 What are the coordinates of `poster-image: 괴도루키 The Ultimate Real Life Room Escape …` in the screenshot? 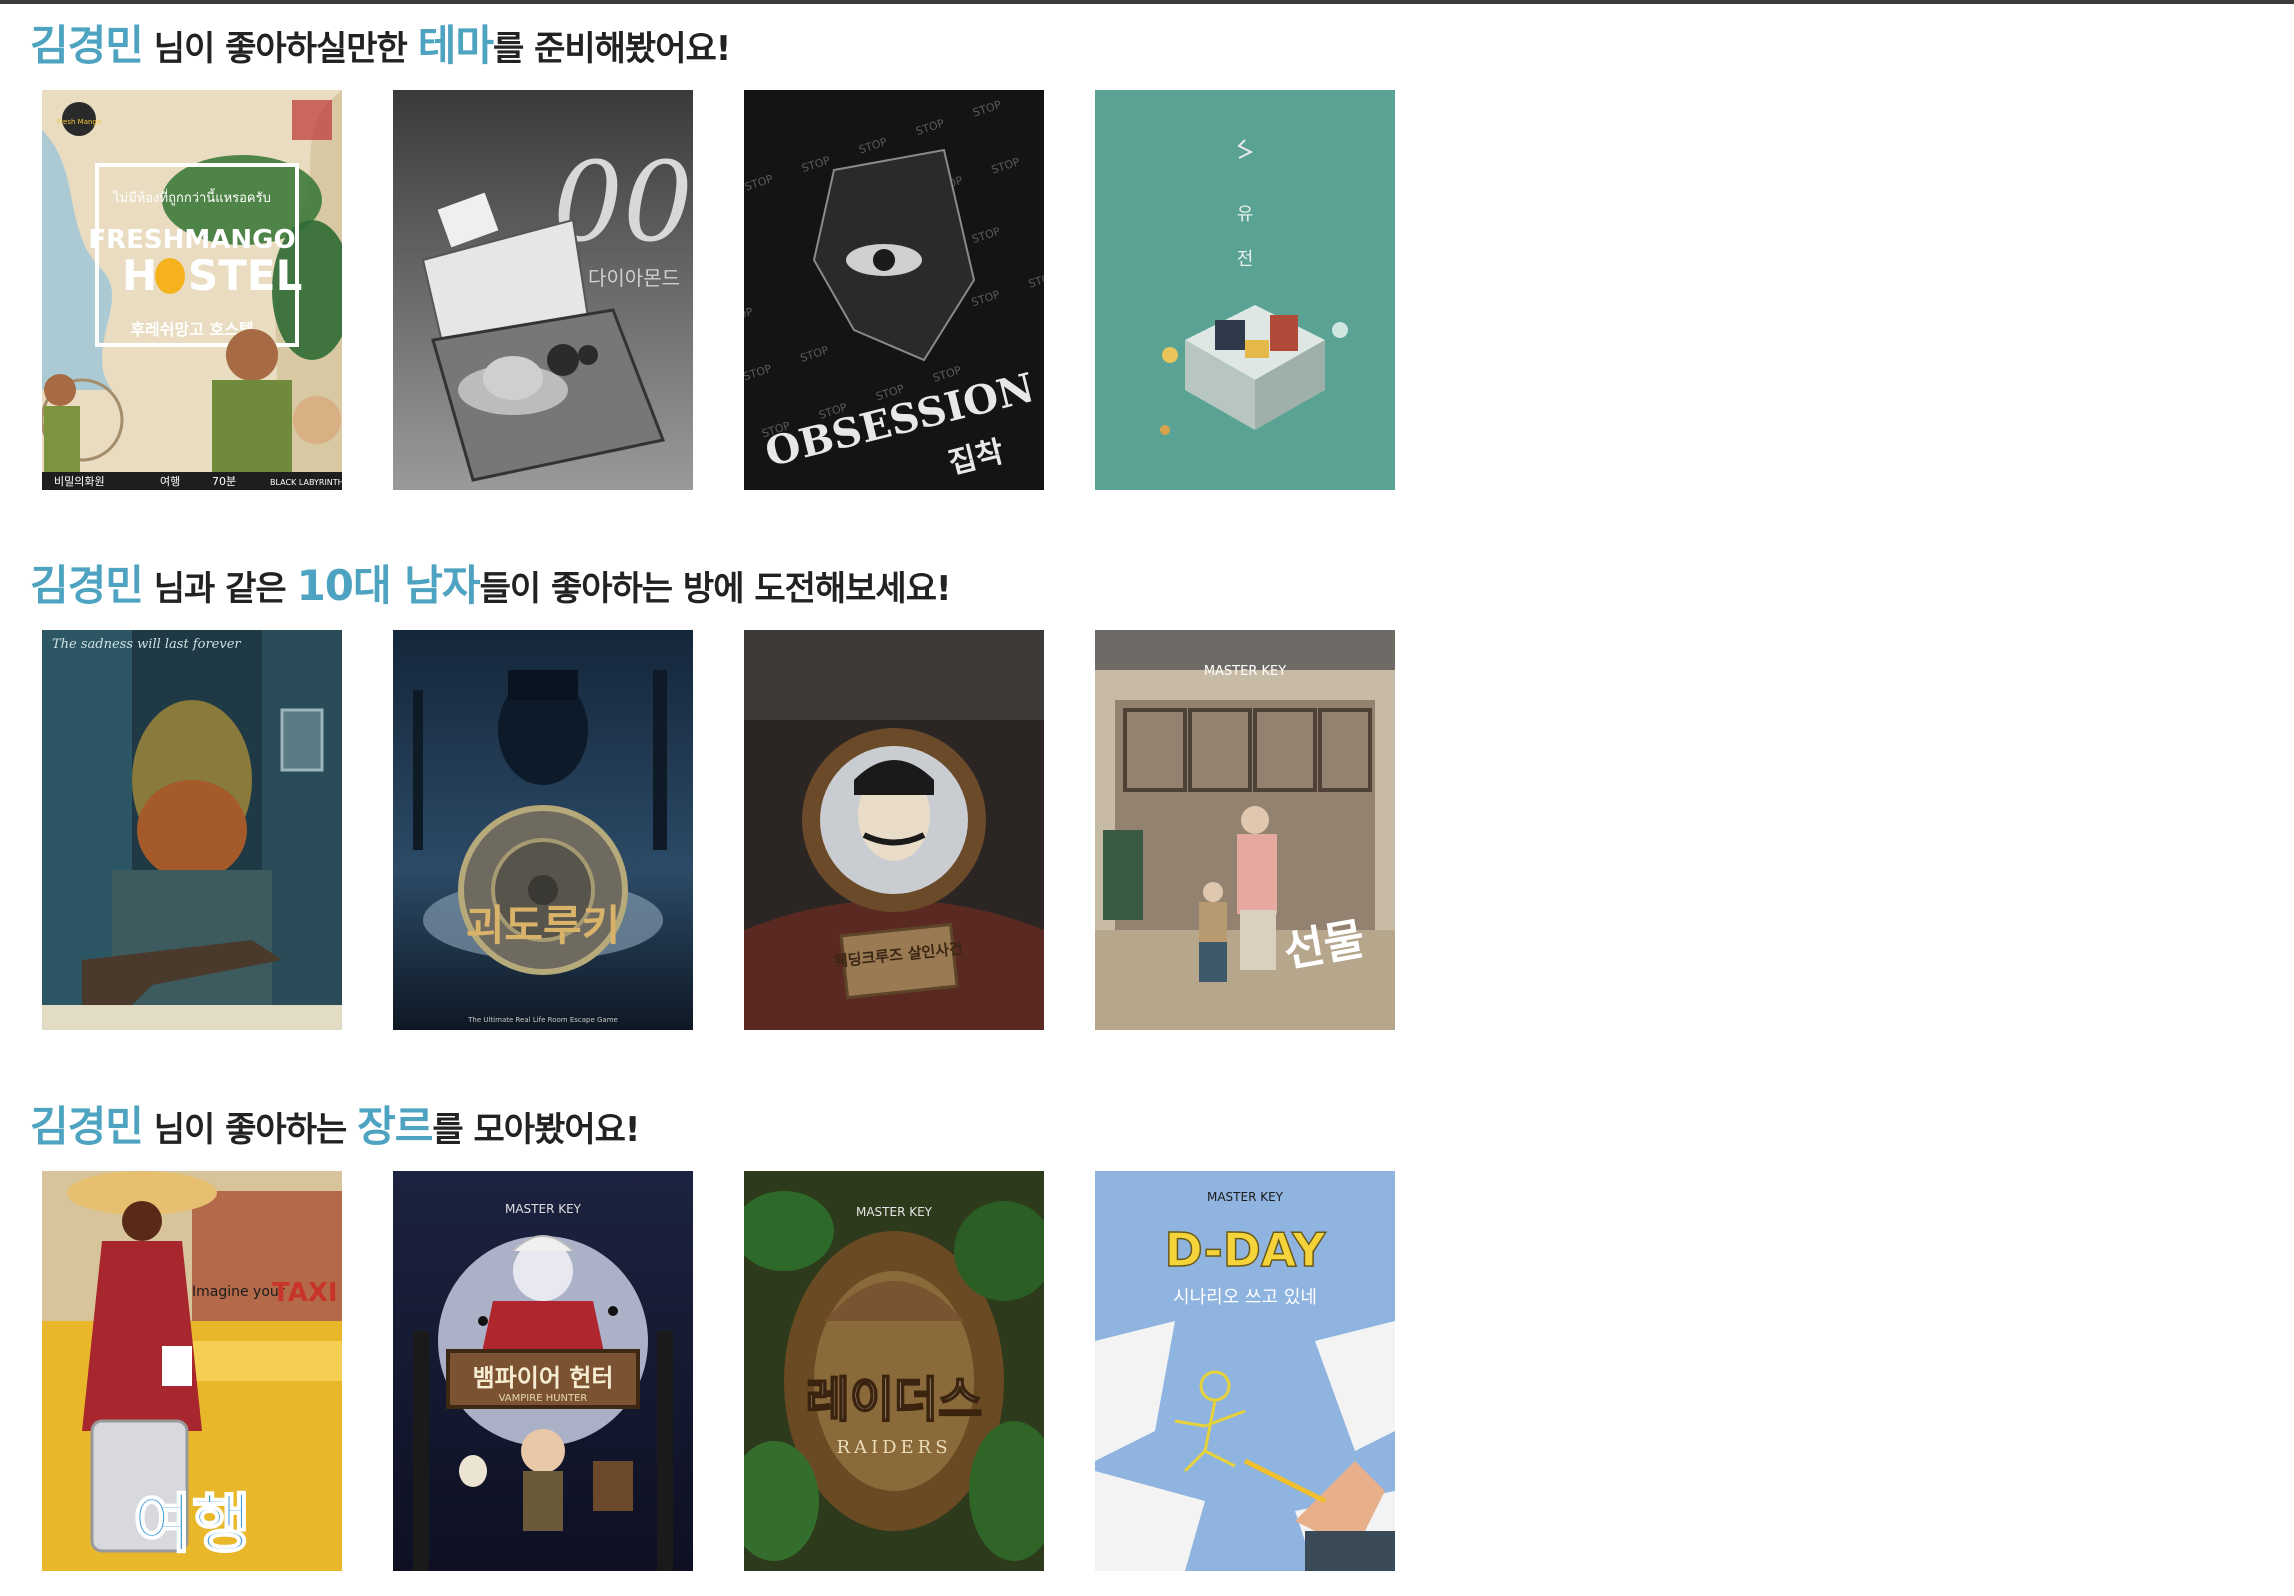 It's located at (543, 830).